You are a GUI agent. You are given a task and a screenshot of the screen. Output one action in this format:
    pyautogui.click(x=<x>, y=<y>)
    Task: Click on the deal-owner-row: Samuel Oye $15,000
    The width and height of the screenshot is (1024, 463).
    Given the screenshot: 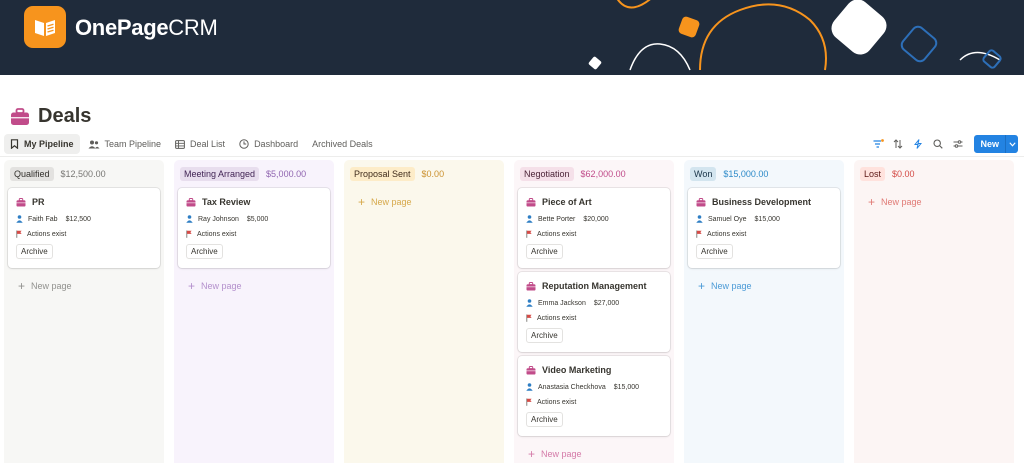 What is the action you would take?
    pyautogui.click(x=764, y=219)
    